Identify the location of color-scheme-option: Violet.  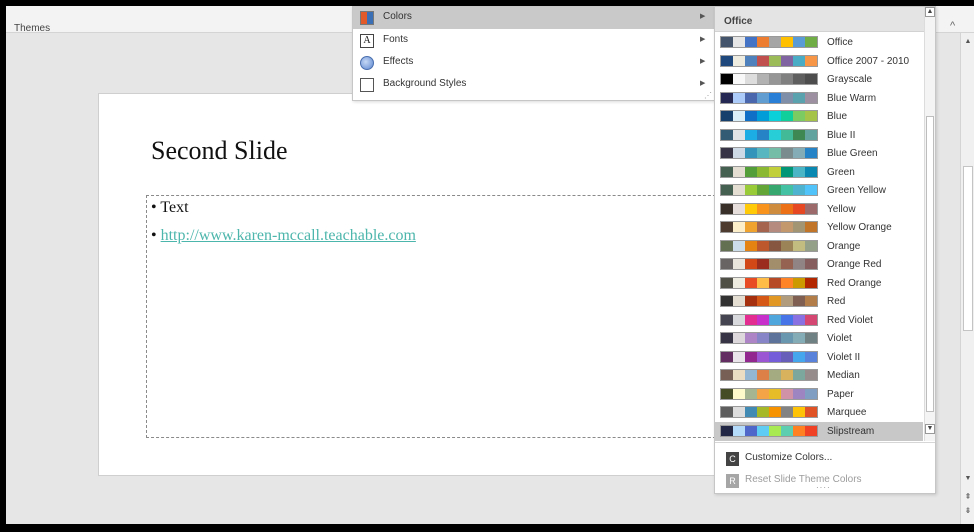
(819, 338).